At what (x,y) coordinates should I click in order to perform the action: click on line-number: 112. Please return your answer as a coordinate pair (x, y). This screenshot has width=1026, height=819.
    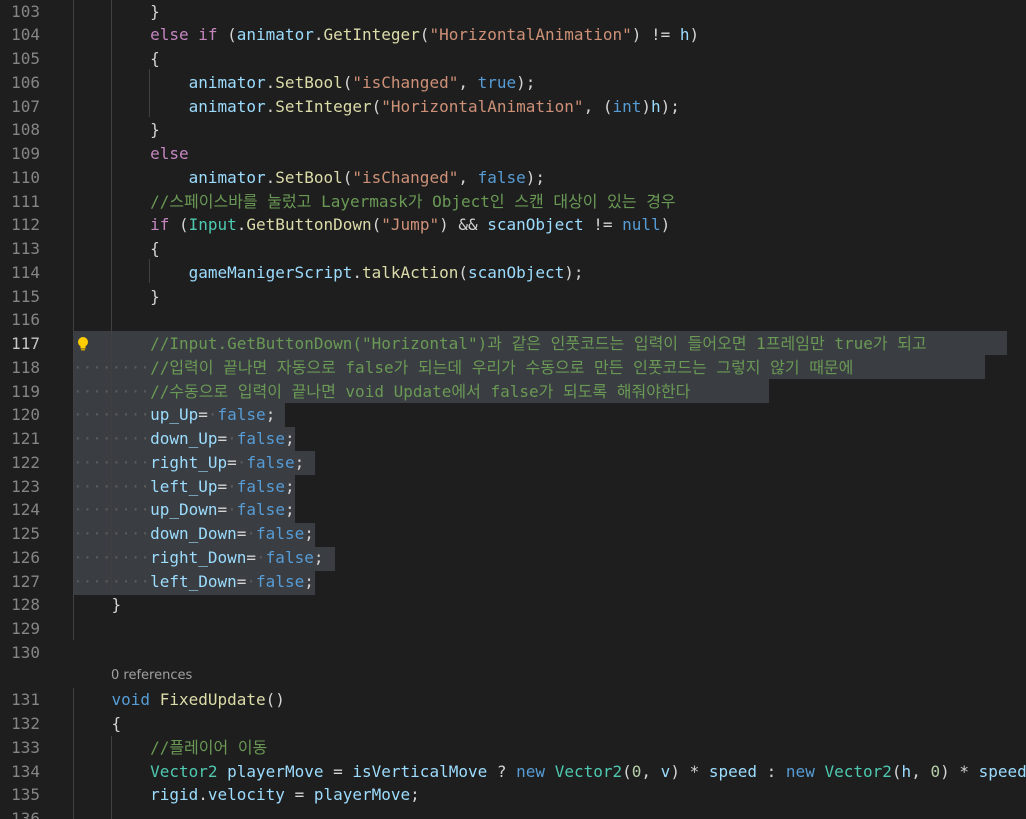
    Looking at the image, I should click on (25, 224).